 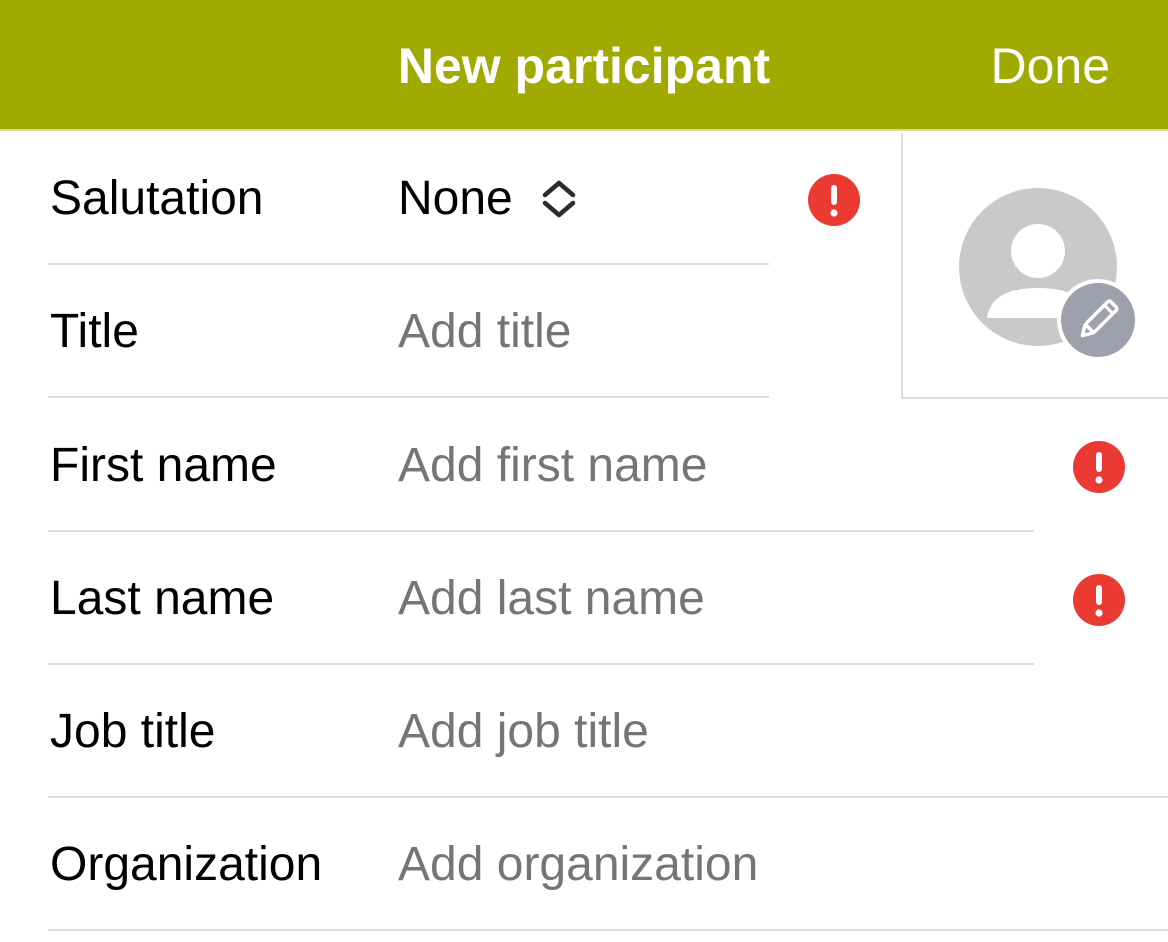 I want to click on avatar-panel, so click(x=1034, y=266).